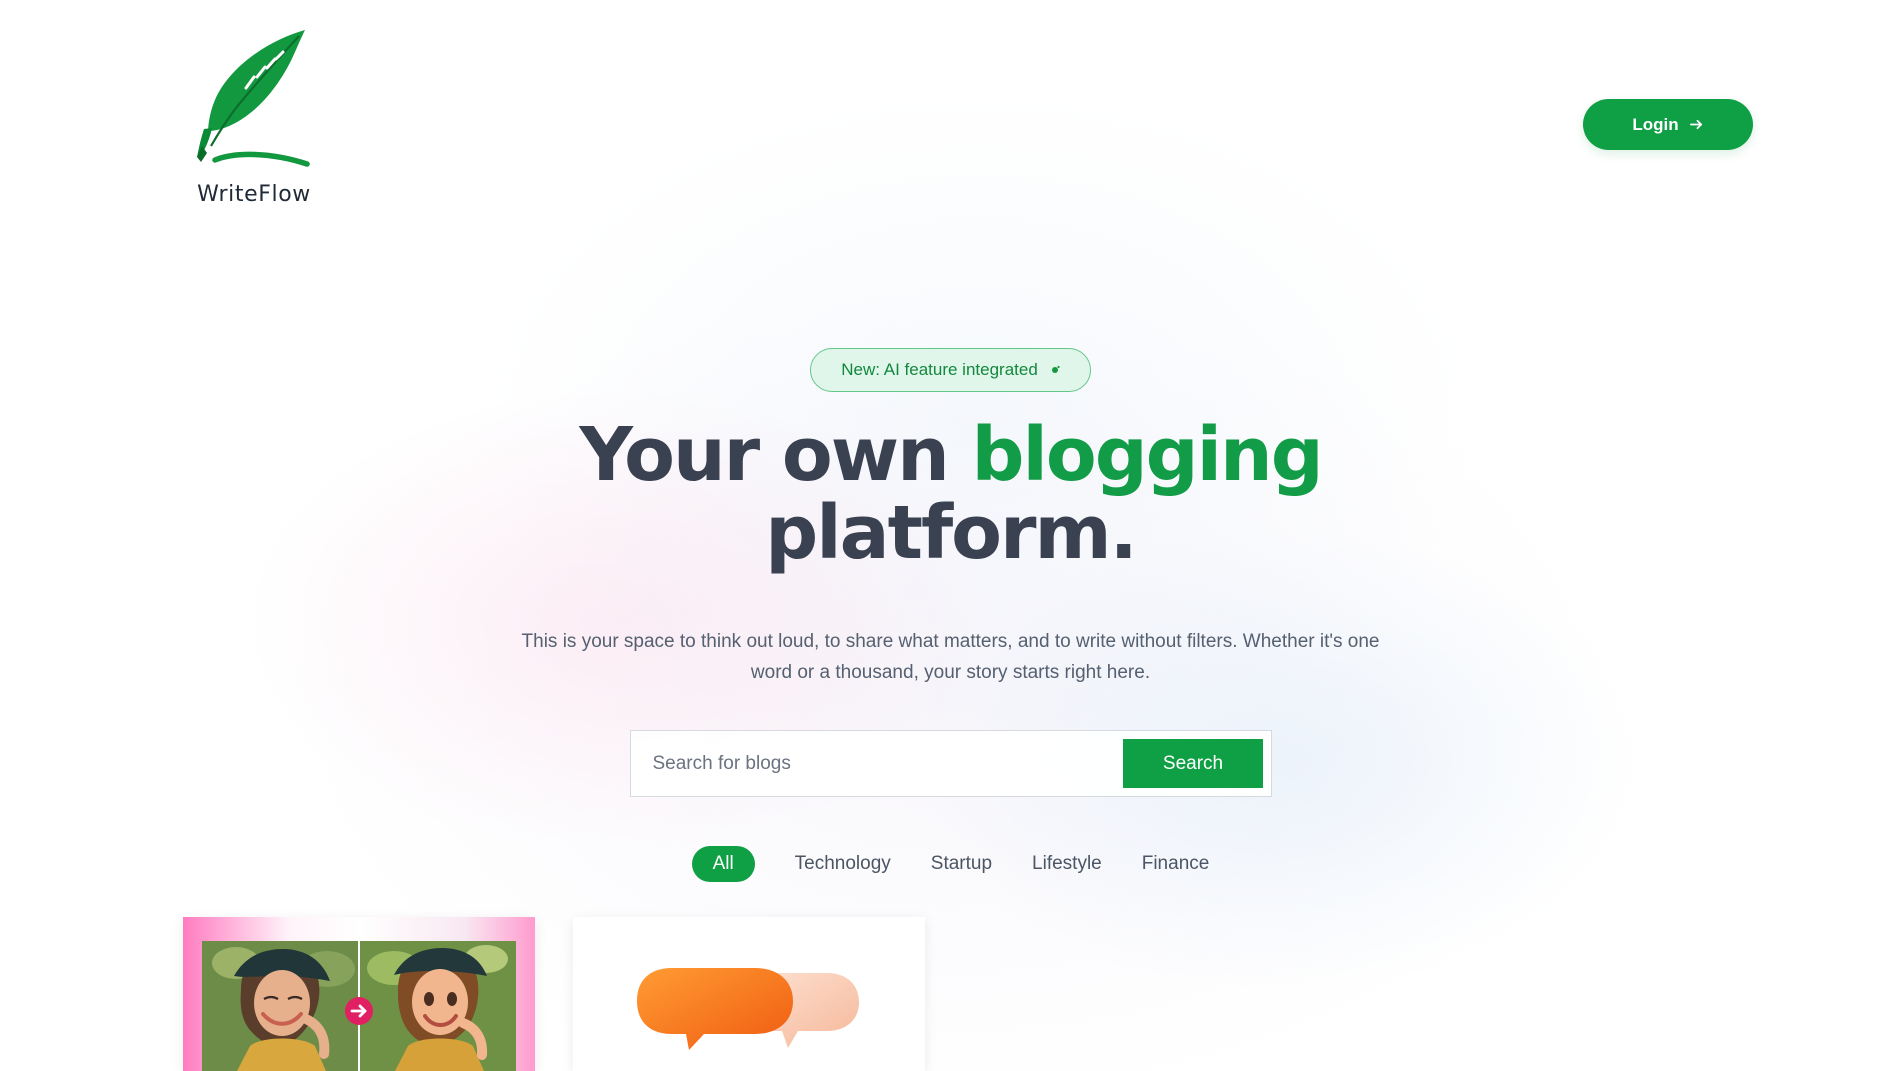 This screenshot has height=1071, width=1901. What do you see at coordinates (961, 864) in the screenshot?
I see `category-startup: Startup` at bounding box center [961, 864].